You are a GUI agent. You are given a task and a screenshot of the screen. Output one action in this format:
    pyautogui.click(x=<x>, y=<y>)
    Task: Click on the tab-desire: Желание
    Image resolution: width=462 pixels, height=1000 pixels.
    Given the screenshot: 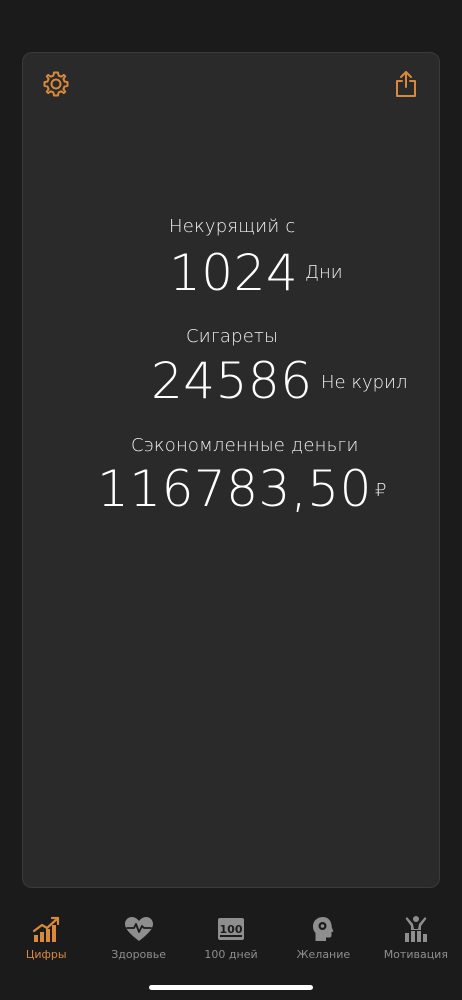 What is the action you would take?
    pyautogui.click(x=323, y=935)
    